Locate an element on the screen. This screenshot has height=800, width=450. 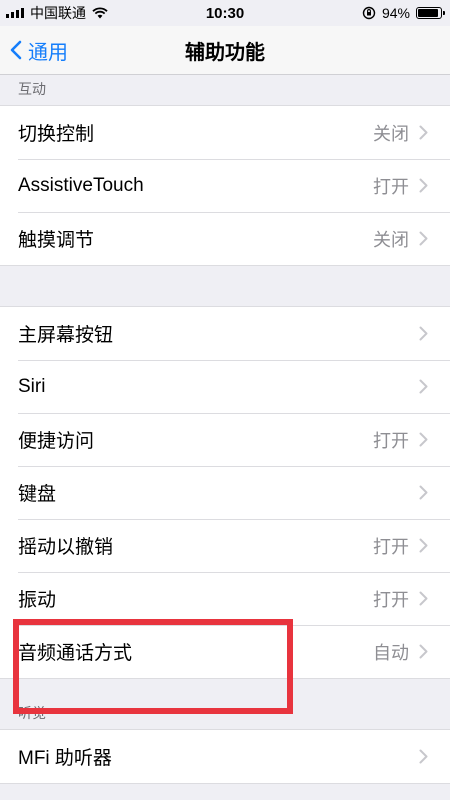
wifi-icon is located at coordinates (100, 13).